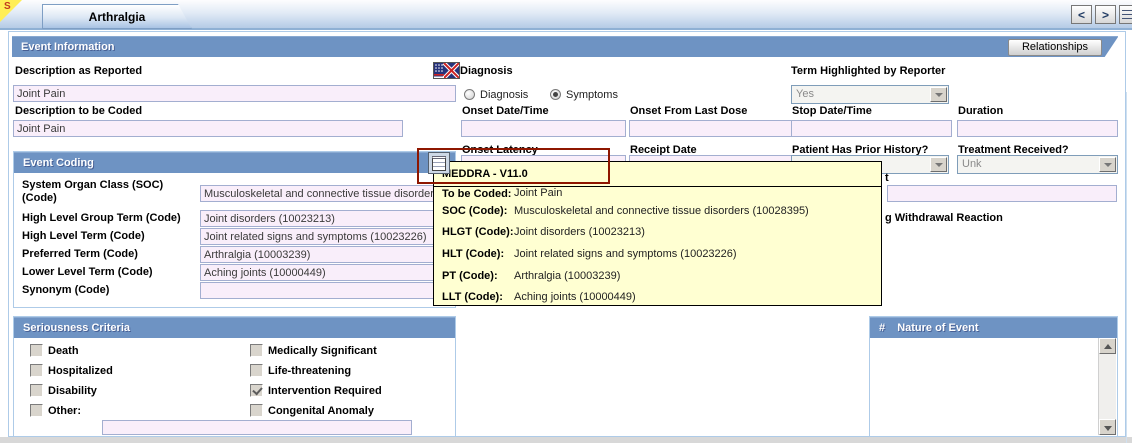 The image size is (1132, 443). Describe the element at coordinates (1002, 193) in the screenshot. I see `partial-field` at that location.